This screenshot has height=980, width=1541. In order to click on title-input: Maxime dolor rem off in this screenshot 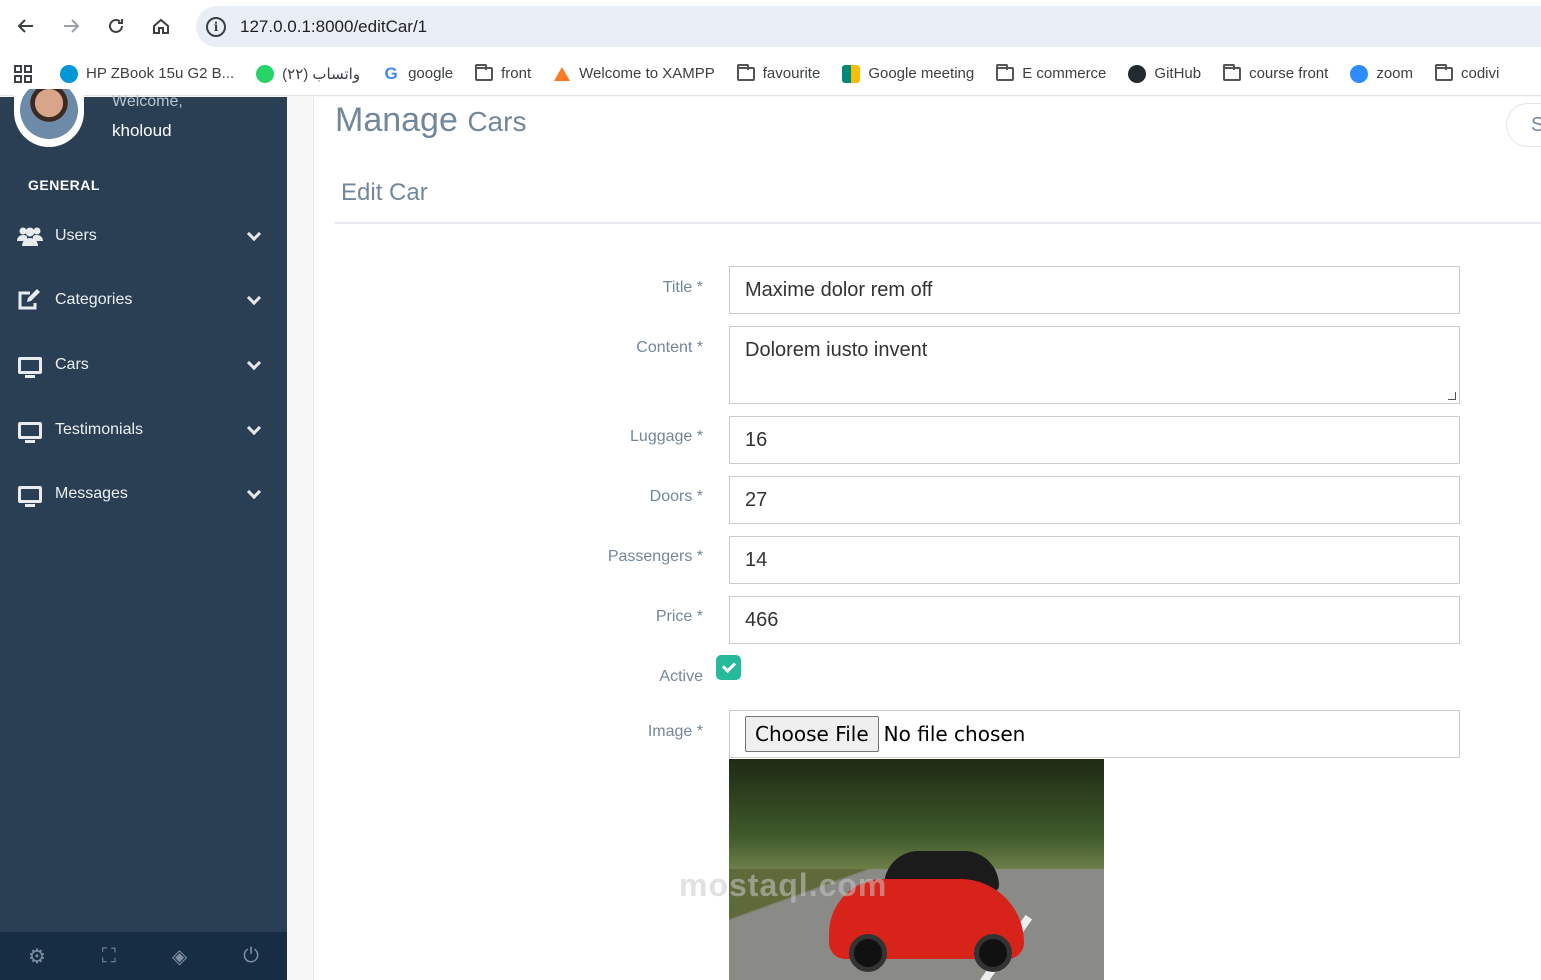, I will do `click(1094, 290)`.